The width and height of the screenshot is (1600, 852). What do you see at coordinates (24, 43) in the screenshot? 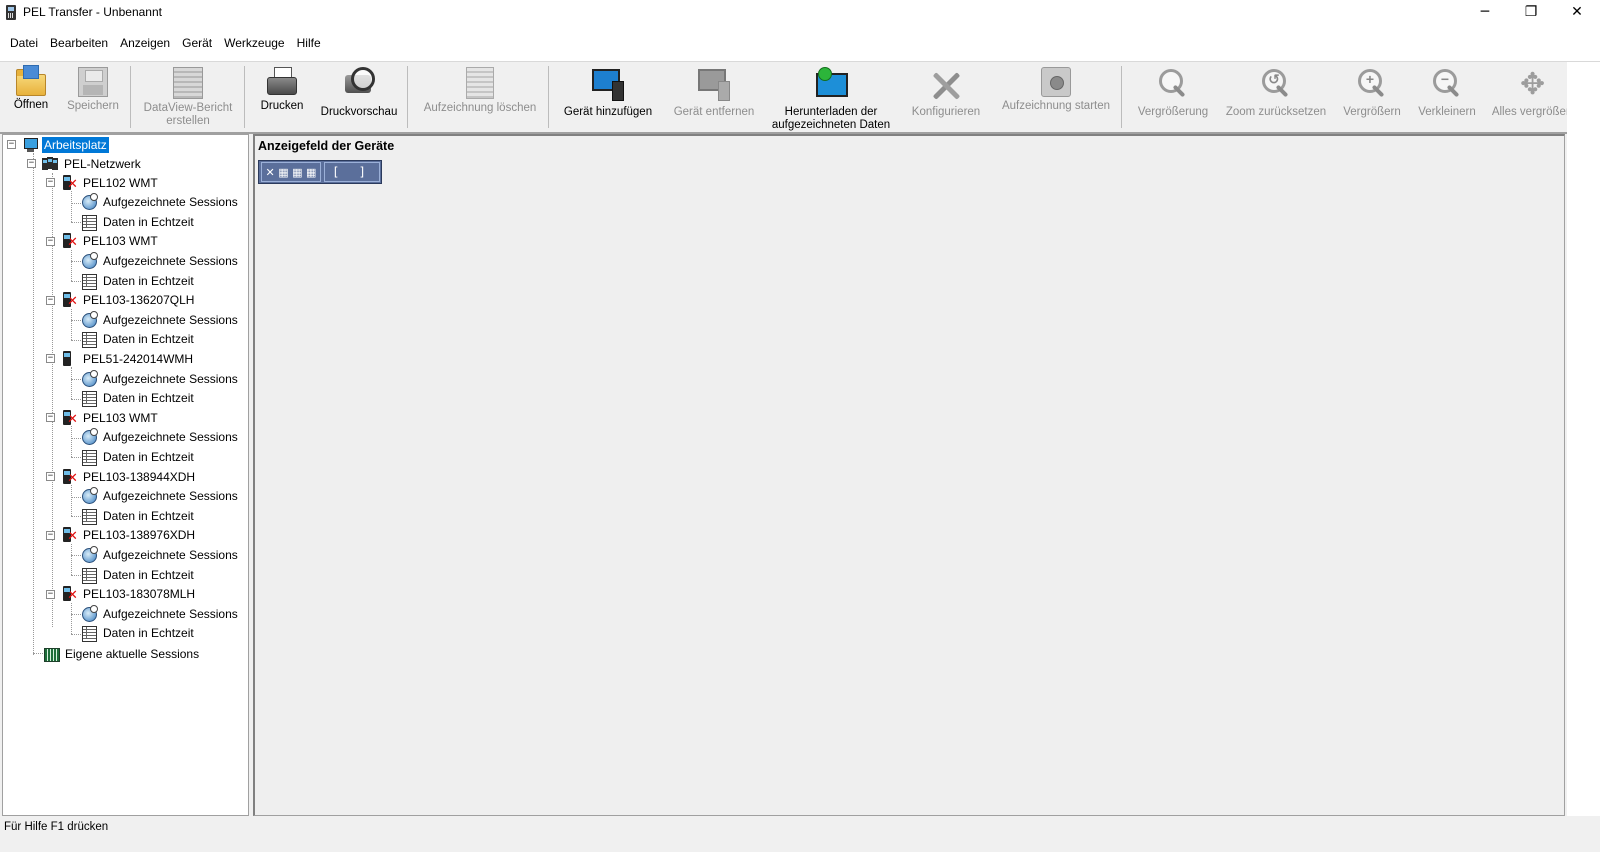
I see `menu-datei: Datei` at bounding box center [24, 43].